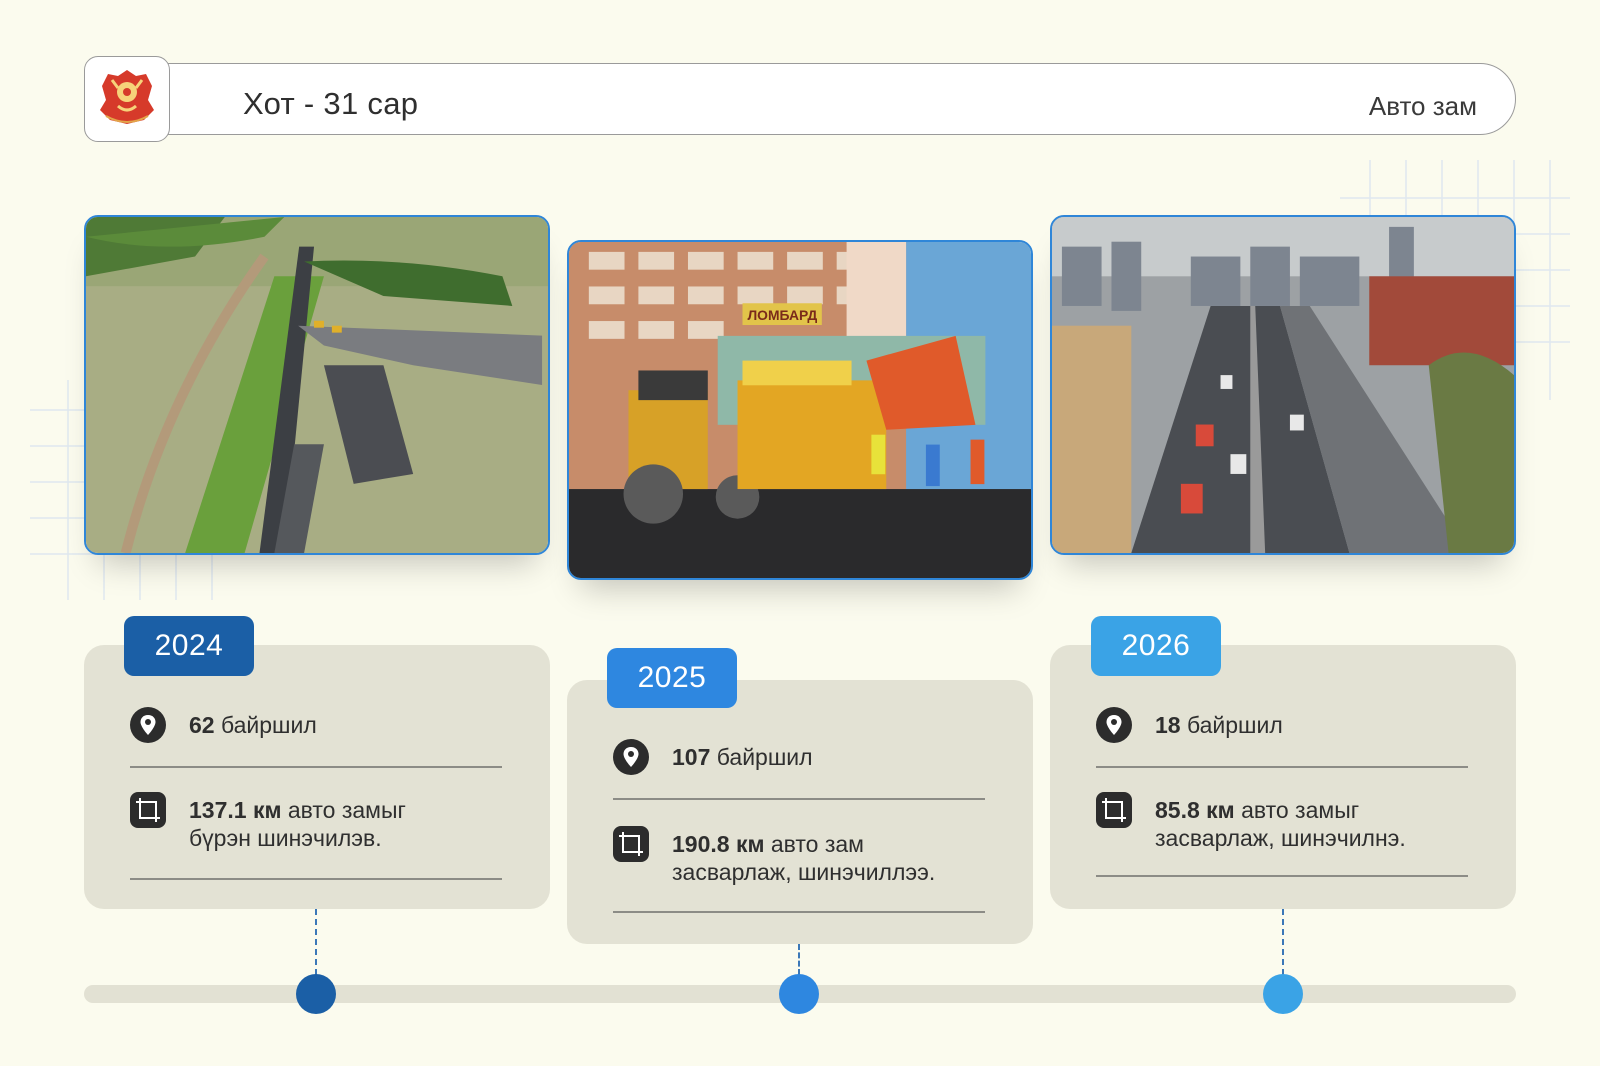 The image size is (1600, 1066). What do you see at coordinates (820, 99) in the screenshot?
I see `header-bar: Хот - 31 сар Авто зам` at bounding box center [820, 99].